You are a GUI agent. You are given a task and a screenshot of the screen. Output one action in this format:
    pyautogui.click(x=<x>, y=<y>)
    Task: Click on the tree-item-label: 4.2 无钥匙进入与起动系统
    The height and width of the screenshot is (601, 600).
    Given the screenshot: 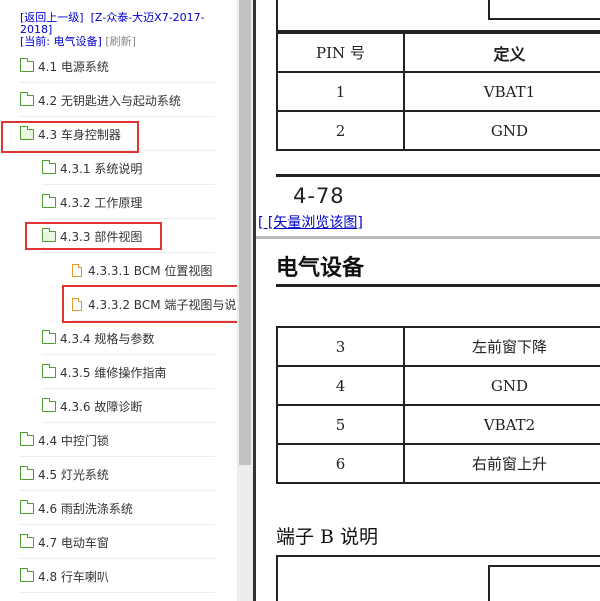 What is the action you would take?
    pyautogui.click(x=109, y=100)
    